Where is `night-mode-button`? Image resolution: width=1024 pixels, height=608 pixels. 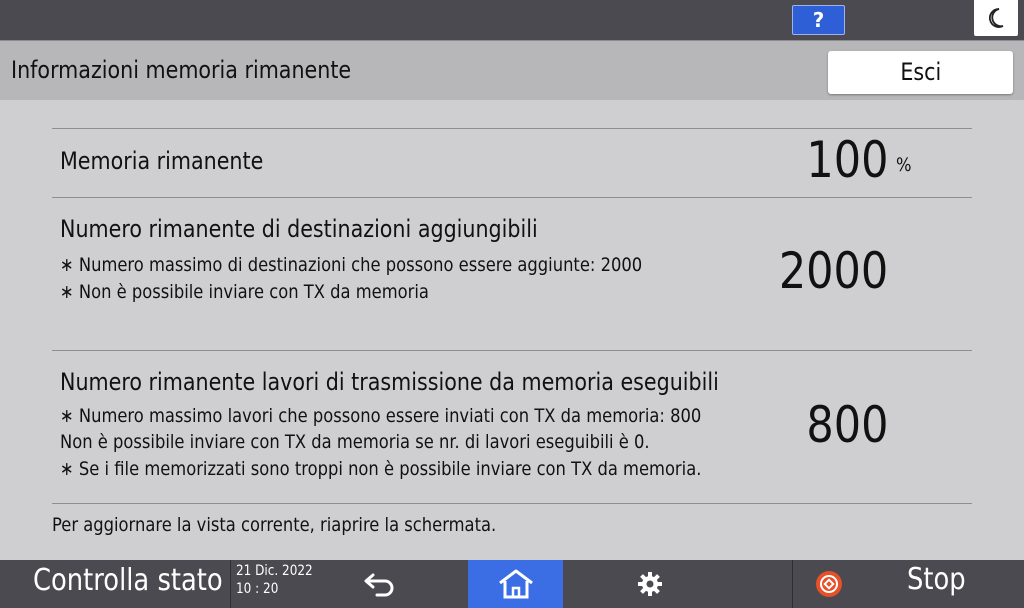 night-mode-button is located at coordinates (996, 18).